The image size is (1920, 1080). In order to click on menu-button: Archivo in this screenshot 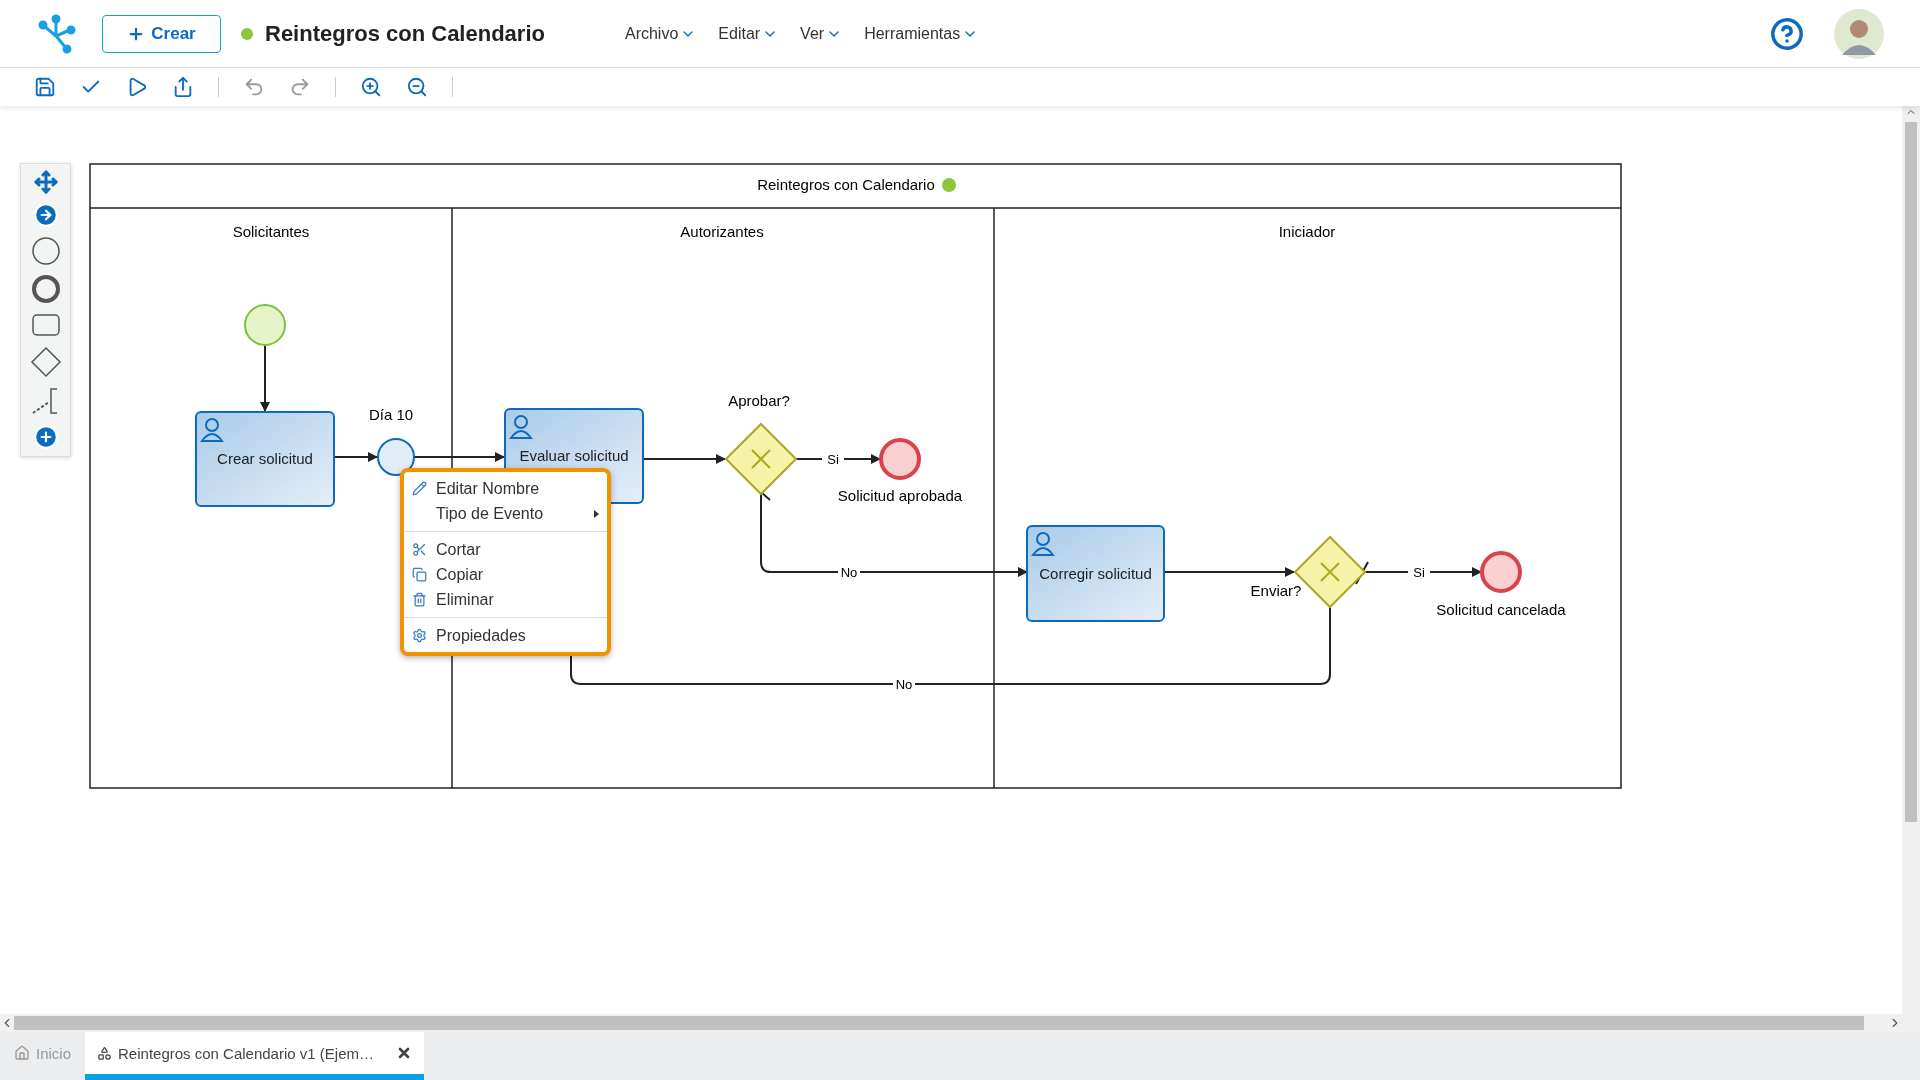, I will do `click(660, 33)`.